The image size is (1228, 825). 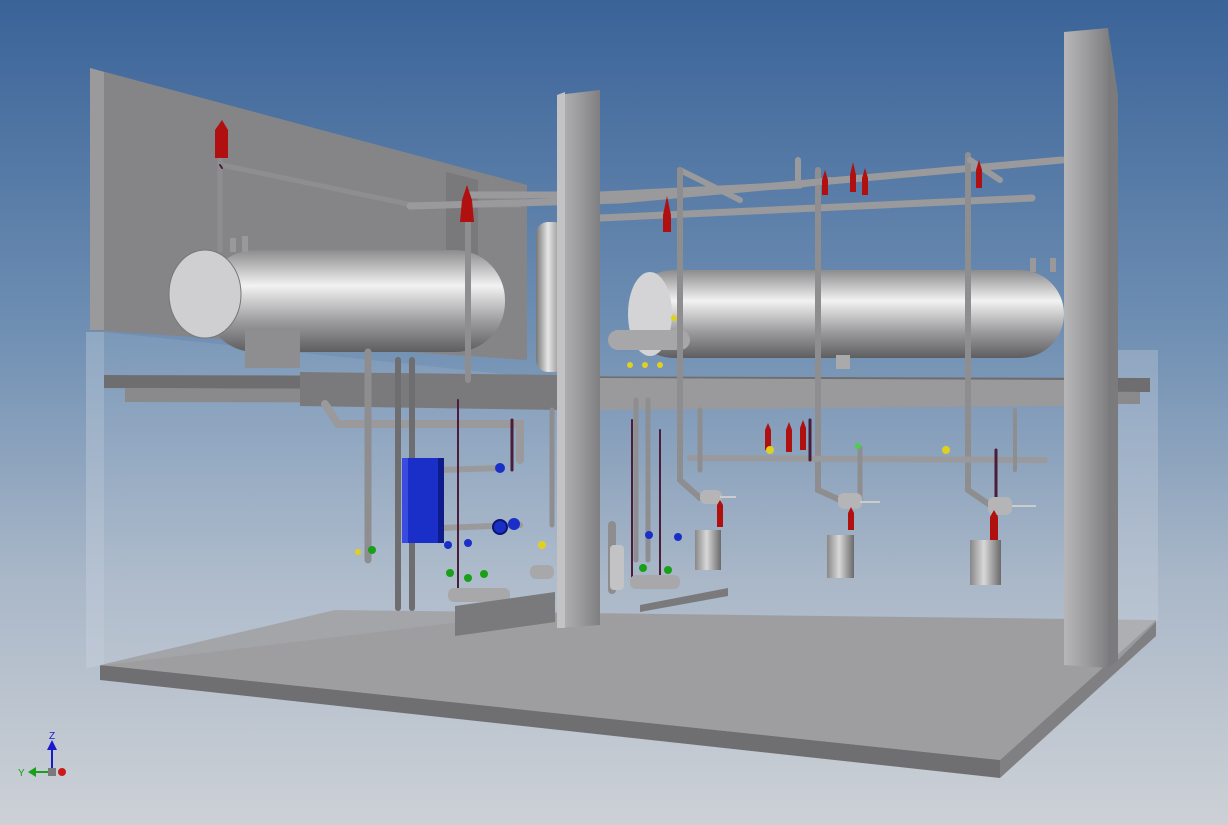 What do you see at coordinates (836, 313) in the screenshot?
I see `horizontal-vessel-right` at bounding box center [836, 313].